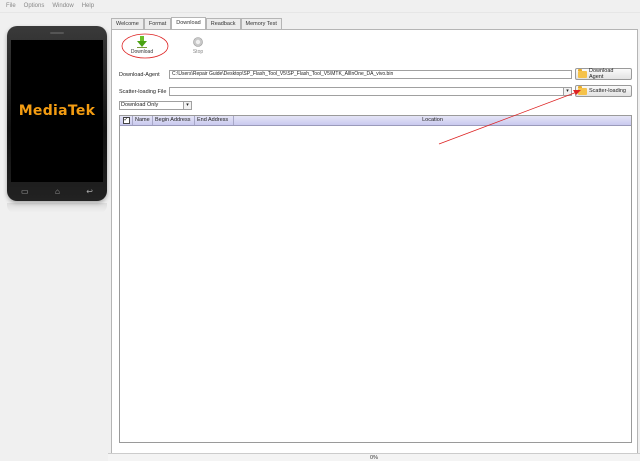  Describe the element at coordinates (140, 105) in the screenshot. I see `mode-select-value: Download Only` at that location.